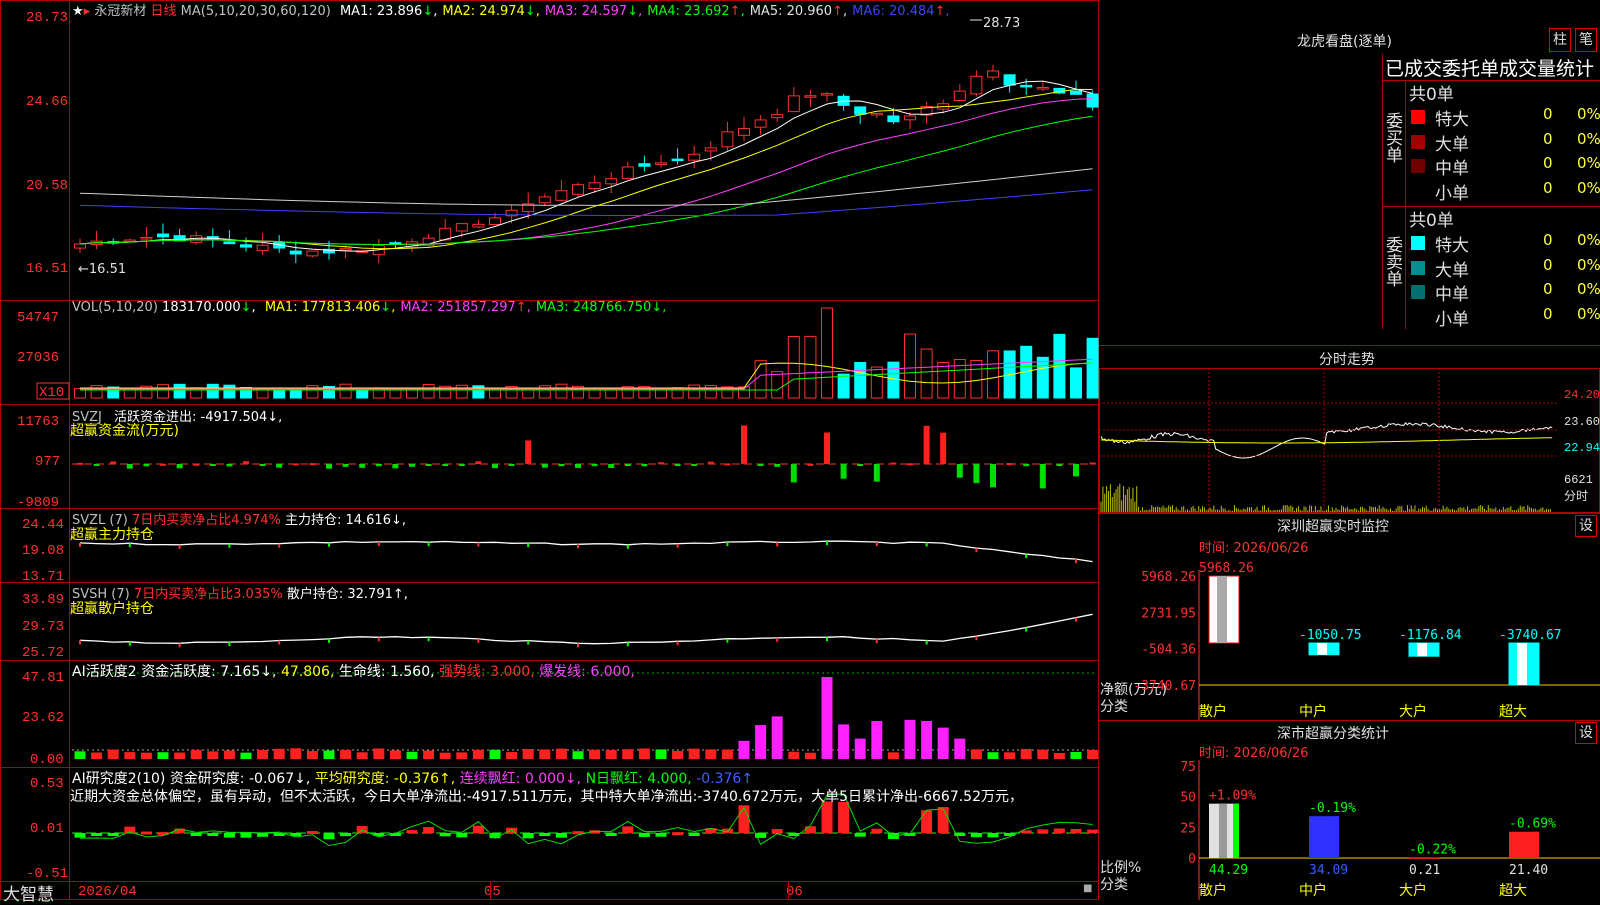 The width and height of the screenshot is (1600, 905). I want to click on tab-bi: 笔, so click(1586, 40).